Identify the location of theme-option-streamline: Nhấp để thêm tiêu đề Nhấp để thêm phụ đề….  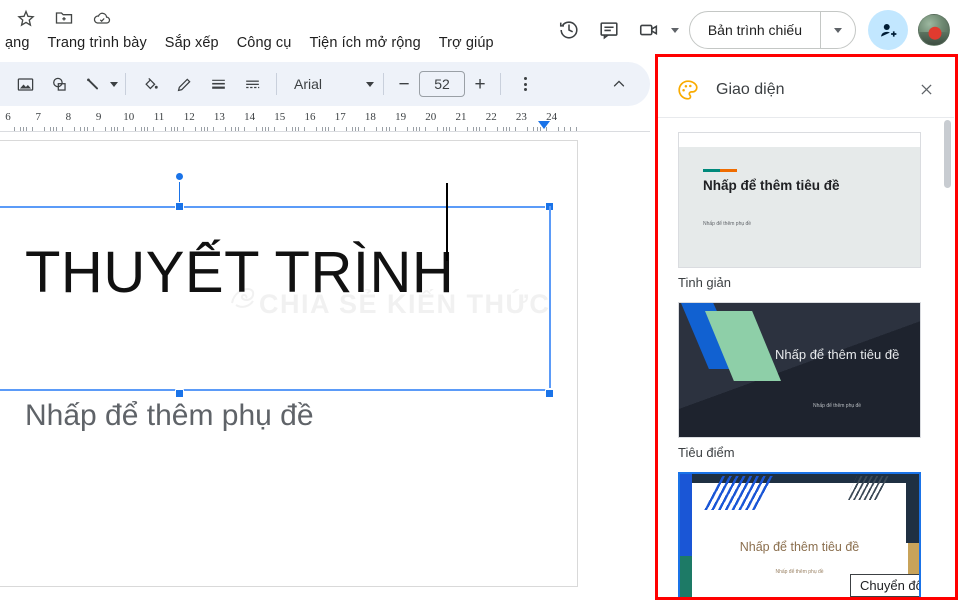
(807, 536).